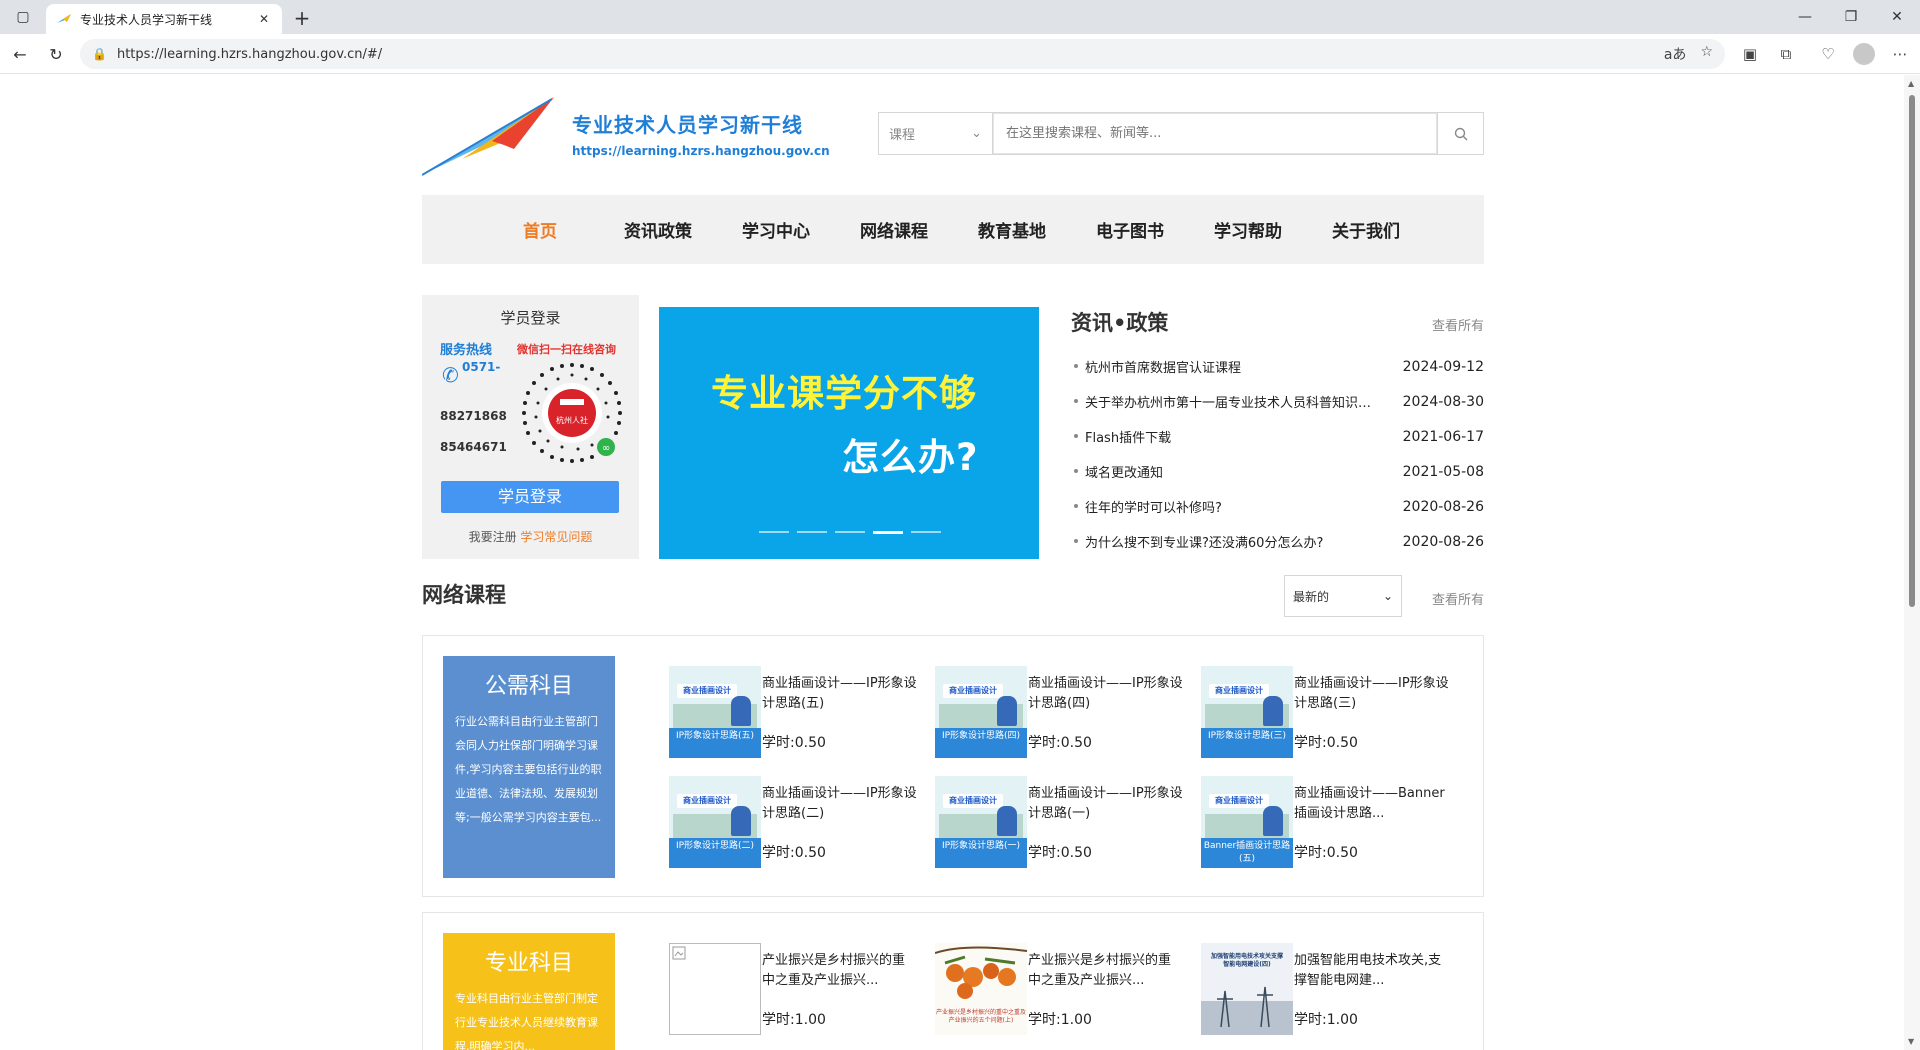  I want to click on refresh-icon: ↻, so click(56, 54).